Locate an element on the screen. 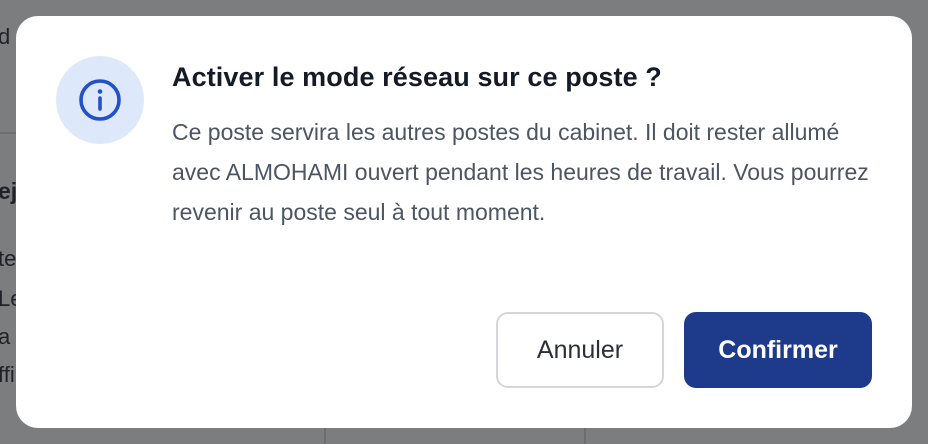 The height and width of the screenshot is (444, 928). info-icon-badge is located at coordinates (100, 100).